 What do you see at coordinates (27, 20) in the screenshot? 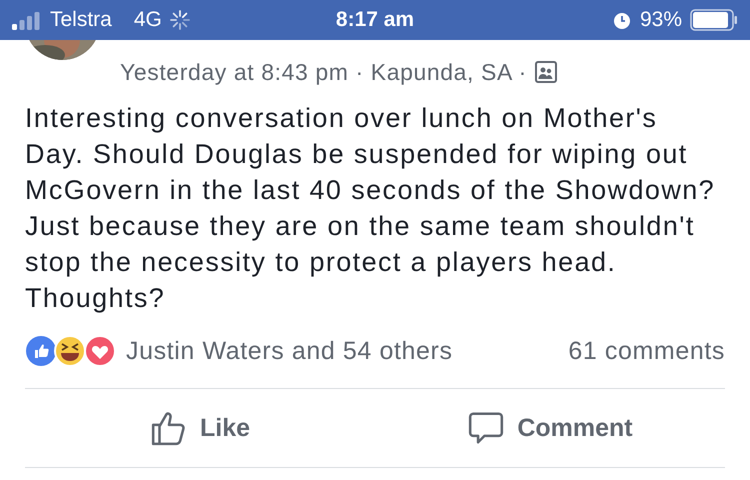
I see `signal-icon` at bounding box center [27, 20].